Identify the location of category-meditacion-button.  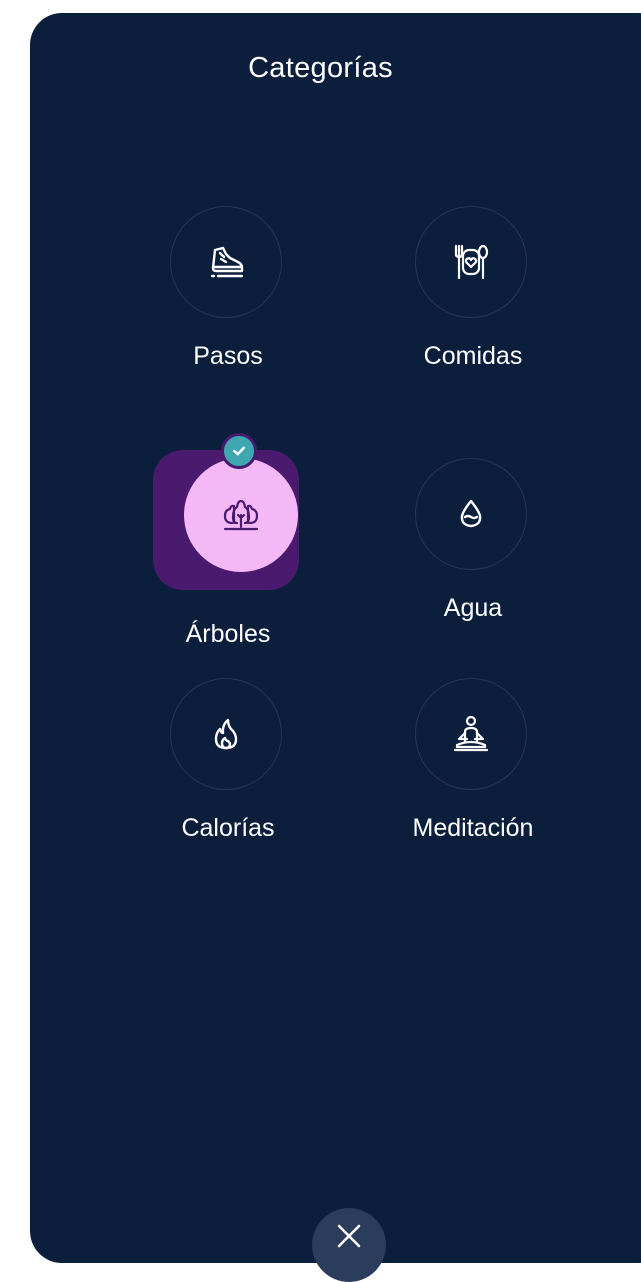
(471, 734).